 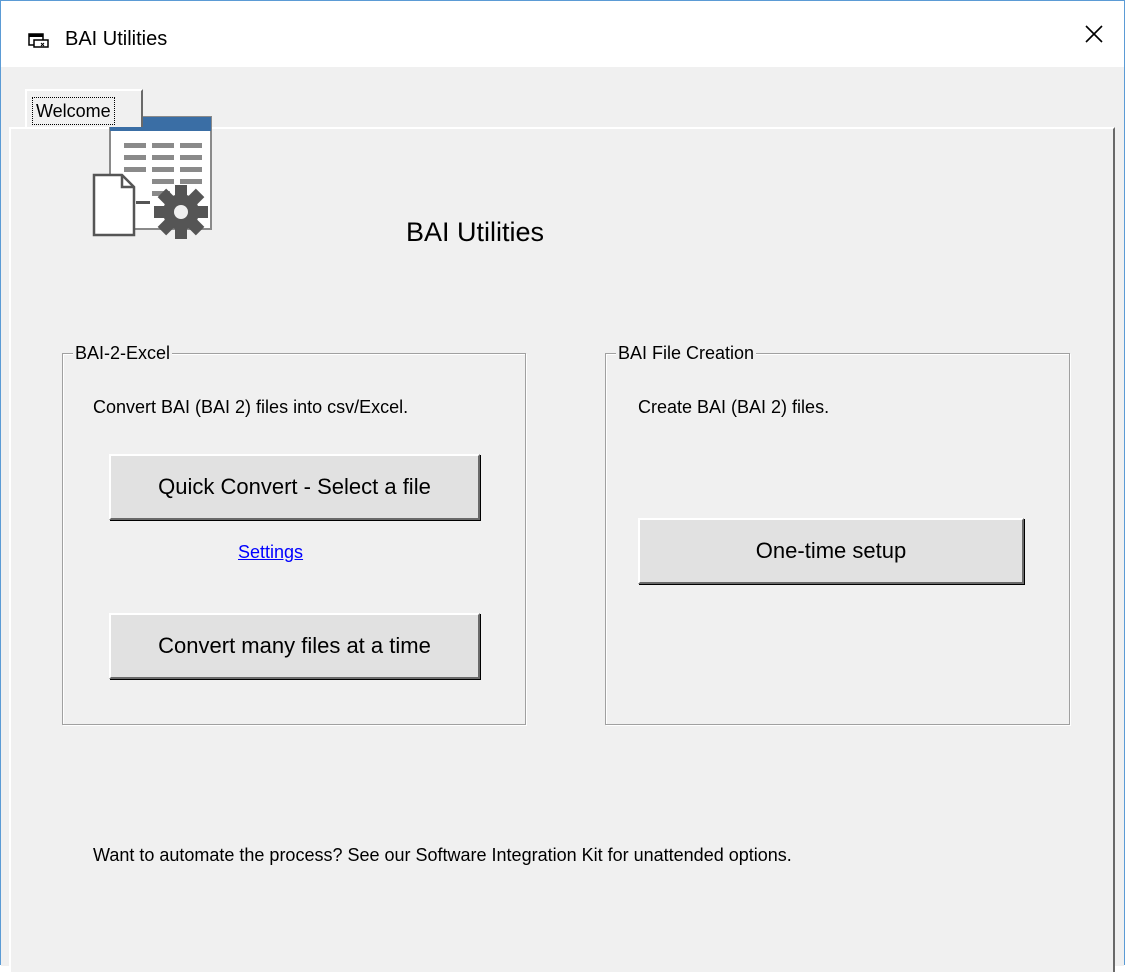 I want to click on settings-link: Settings, so click(x=270, y=552).